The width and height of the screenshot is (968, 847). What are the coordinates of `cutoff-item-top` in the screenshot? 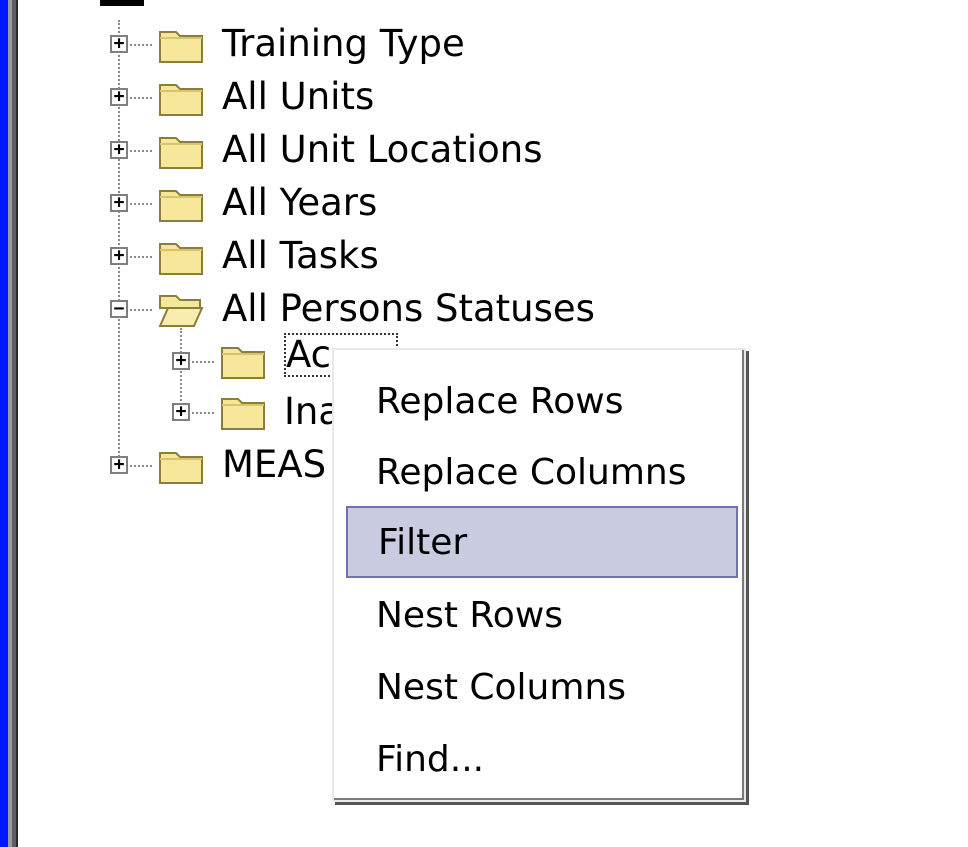 It's located at (122, 3).